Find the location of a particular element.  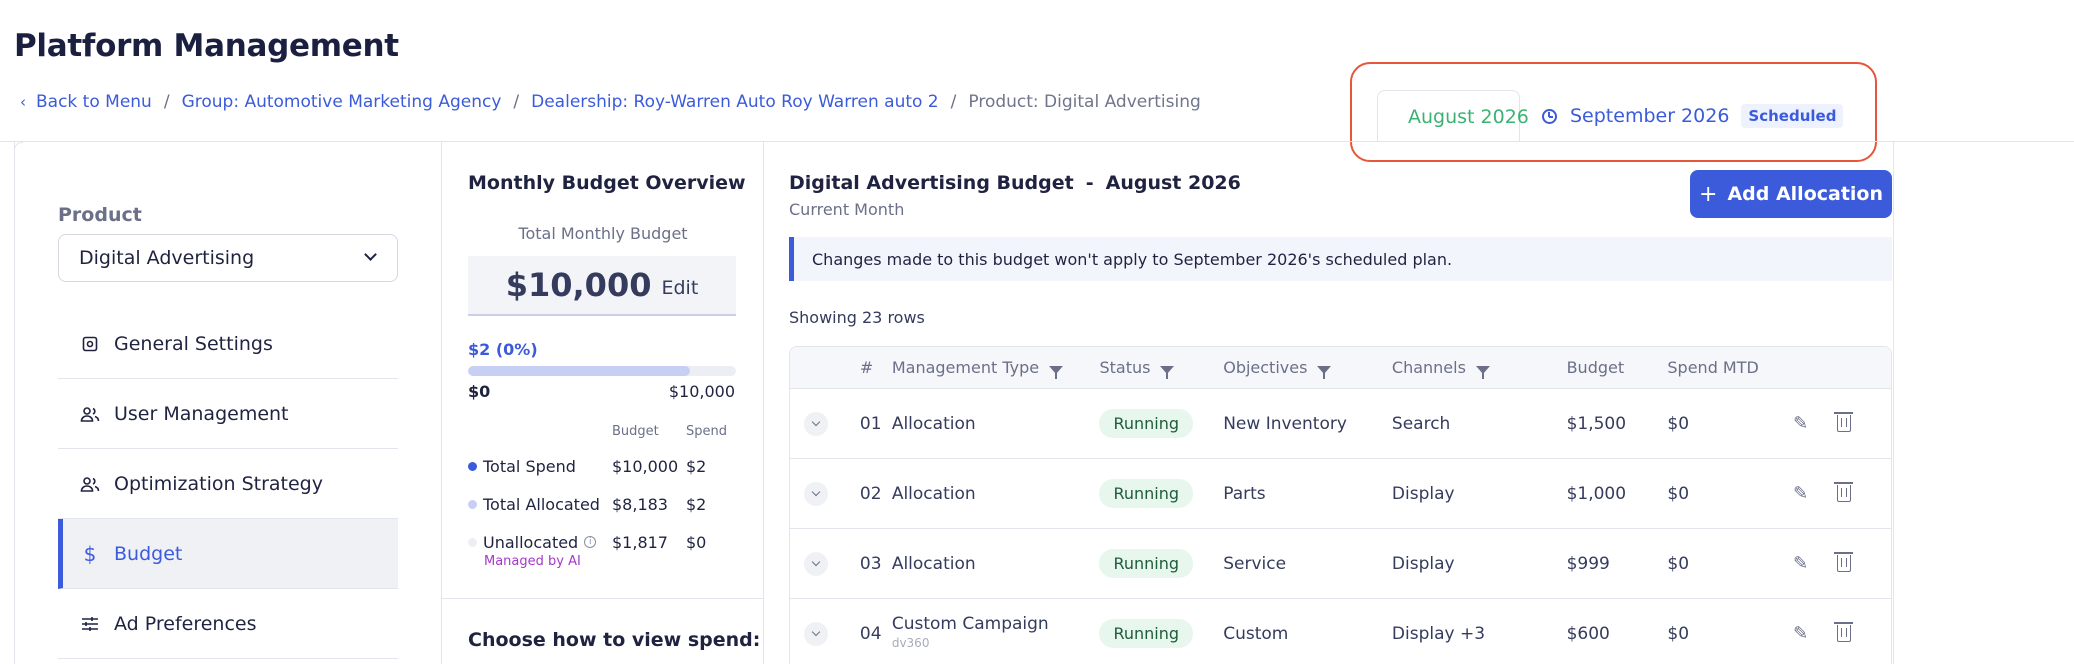

legend-label: Unallocated is located at coordinates (531, 542).